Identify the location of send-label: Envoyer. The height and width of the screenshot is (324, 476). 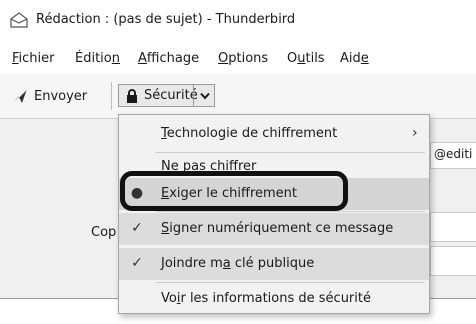
(61, 96).